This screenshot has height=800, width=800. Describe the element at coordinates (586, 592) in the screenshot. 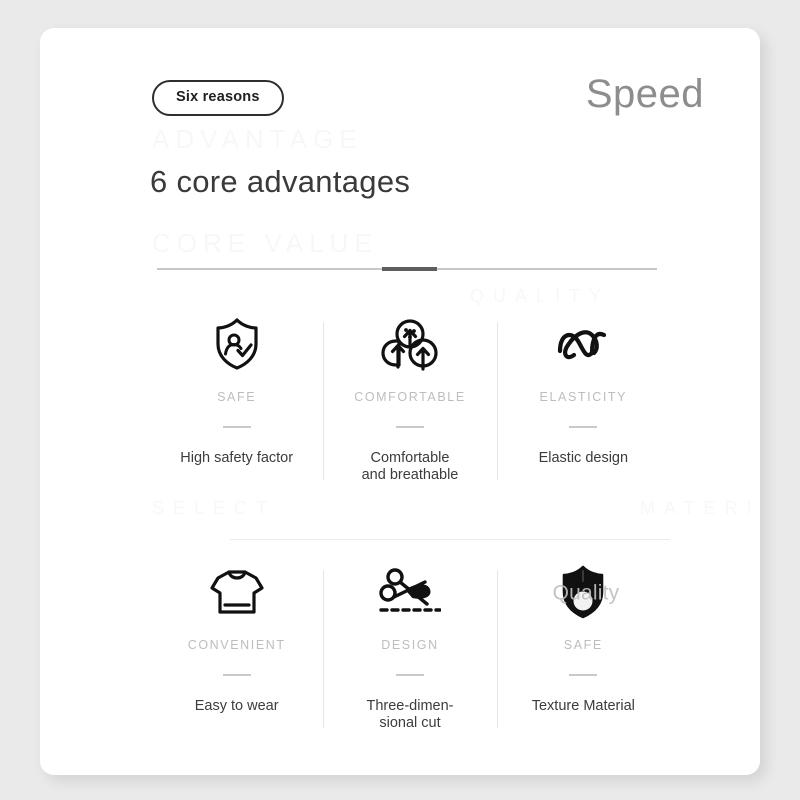

I see `shield-solid-quality-icon: Quality` at that location.